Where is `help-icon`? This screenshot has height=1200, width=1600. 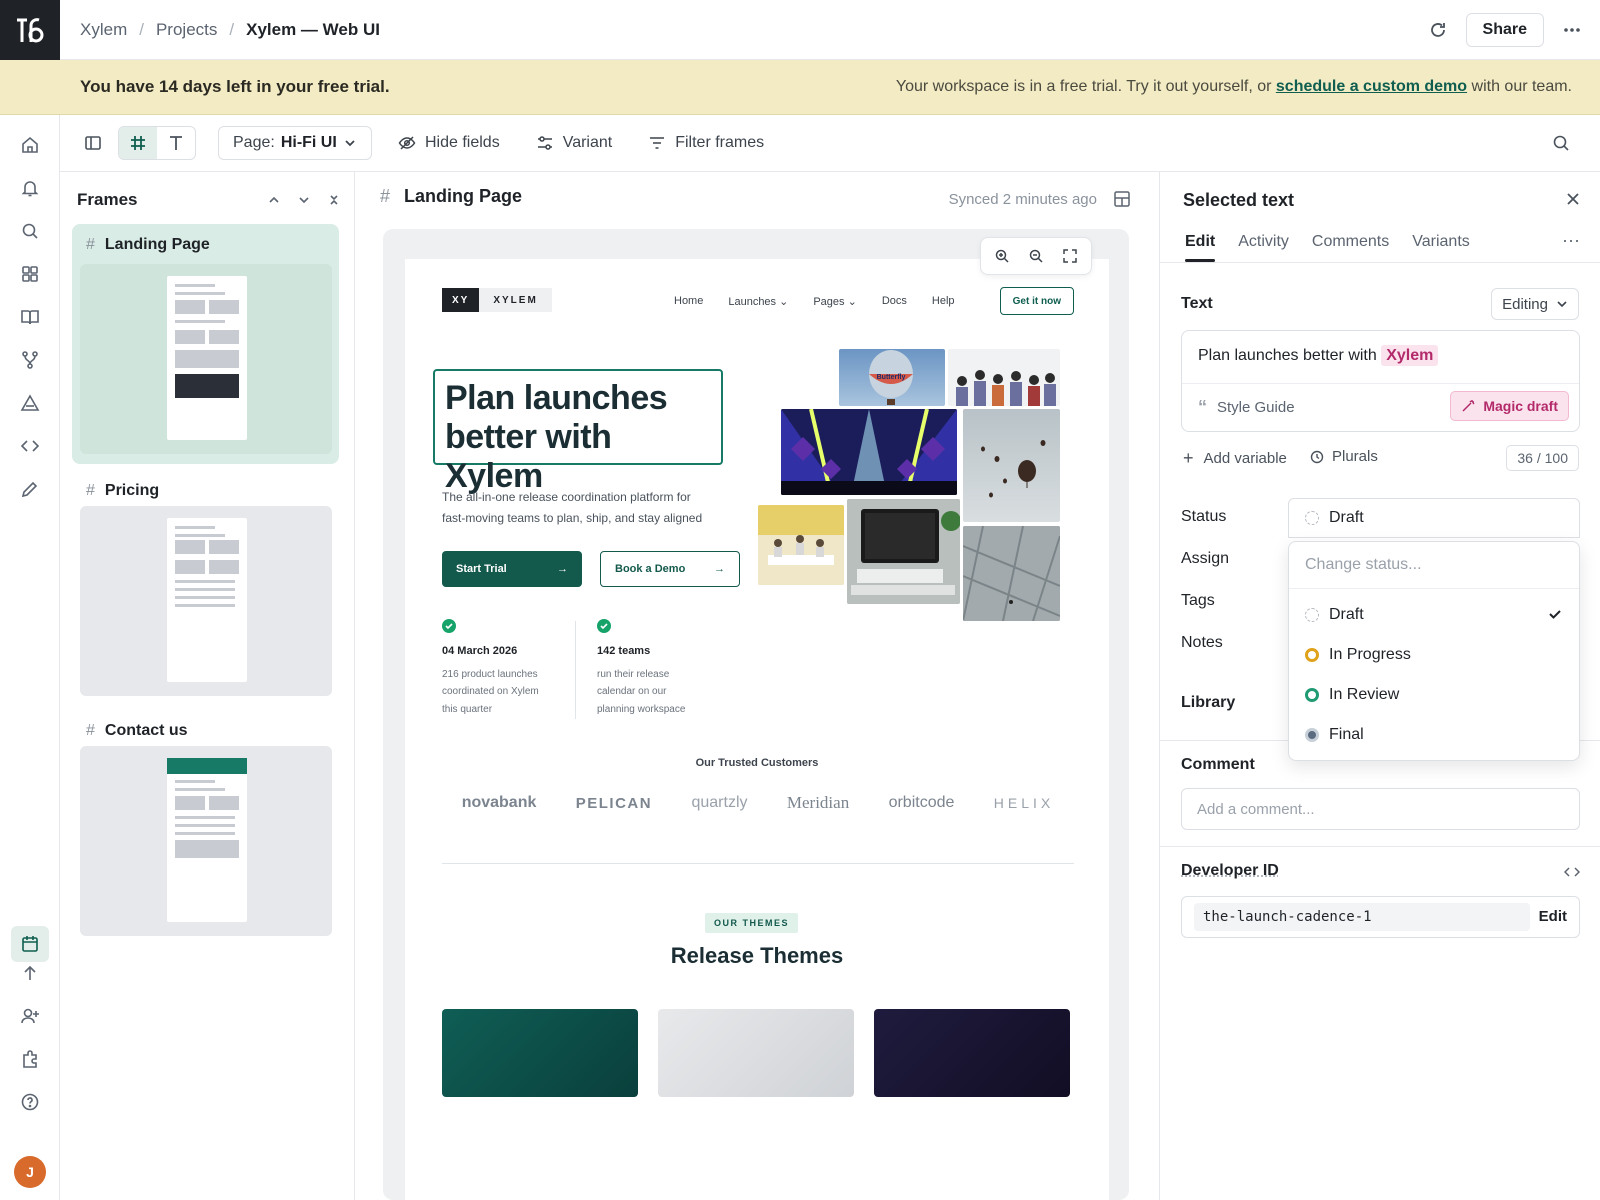
help-icon is located at coordinates (30, 1102).